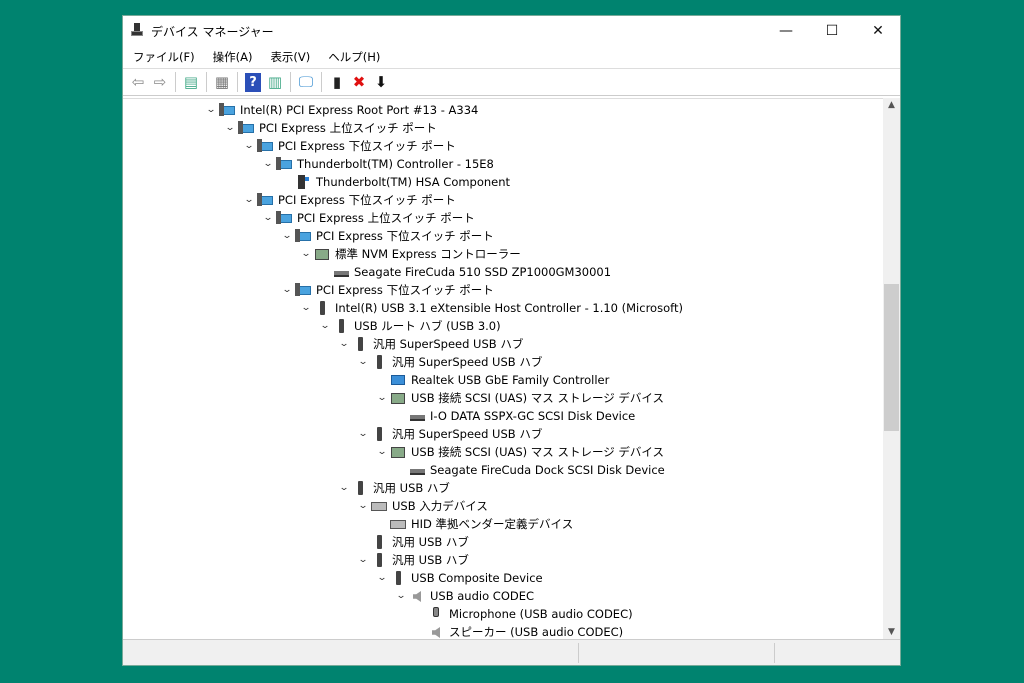  Describe the element at coordinates (413, 182) in the screenshot. I see `tree-node-label: Thunderbolt(TM) HSA Component` at that location.